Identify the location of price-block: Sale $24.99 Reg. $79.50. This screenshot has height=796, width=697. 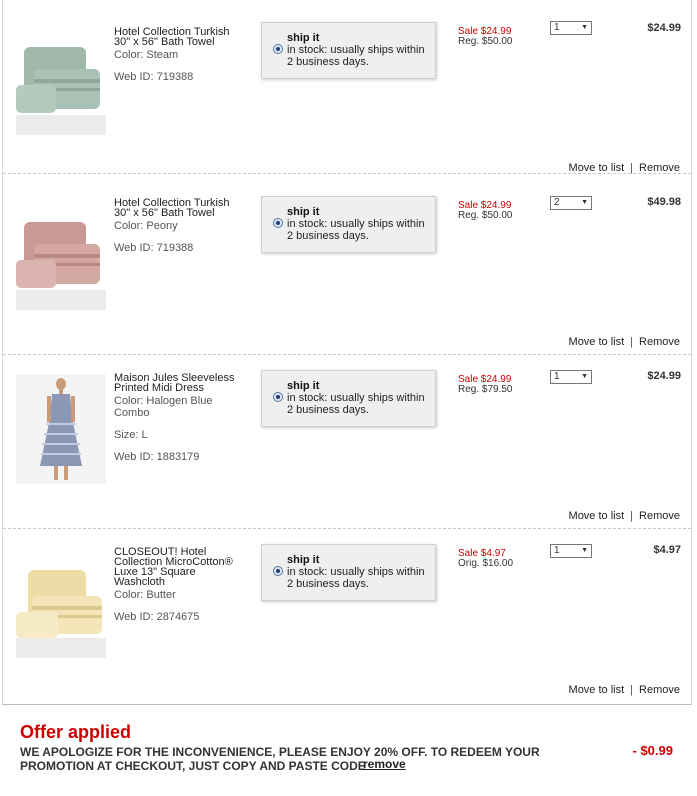
(485, 385).